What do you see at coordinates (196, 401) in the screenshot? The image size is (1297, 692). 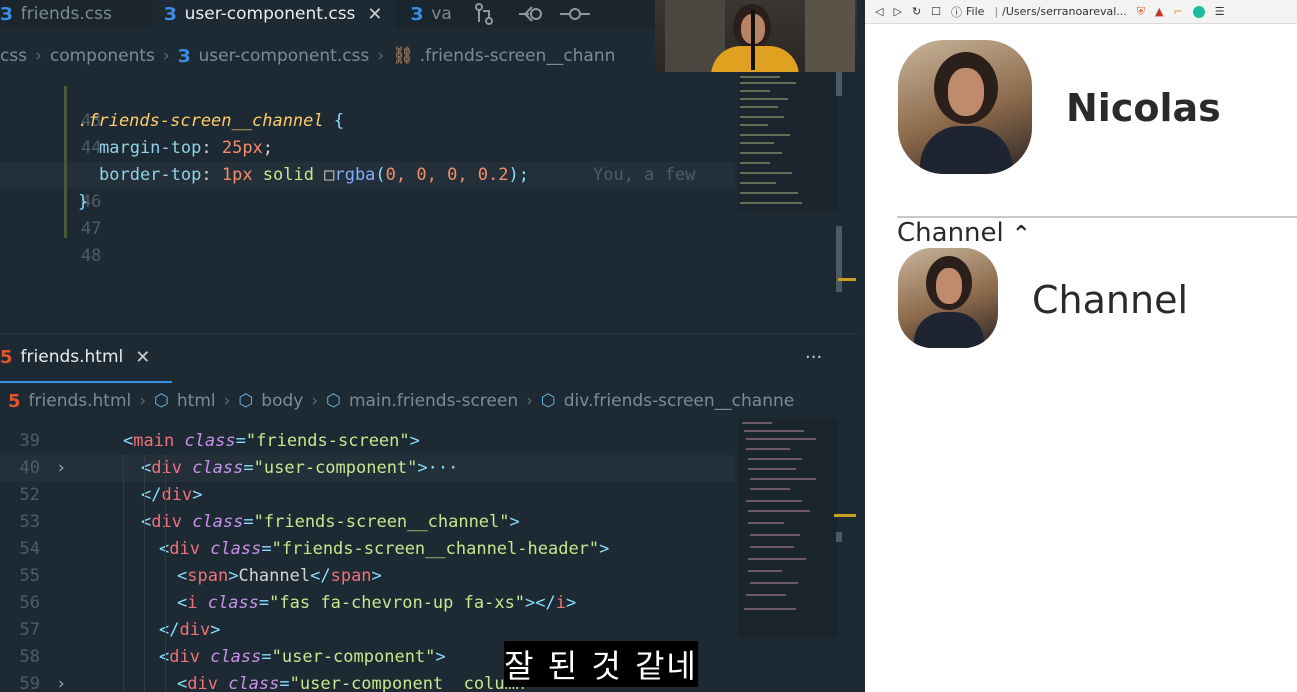 I see `breadcrumb-item: html` at bounding box center [196, 401].